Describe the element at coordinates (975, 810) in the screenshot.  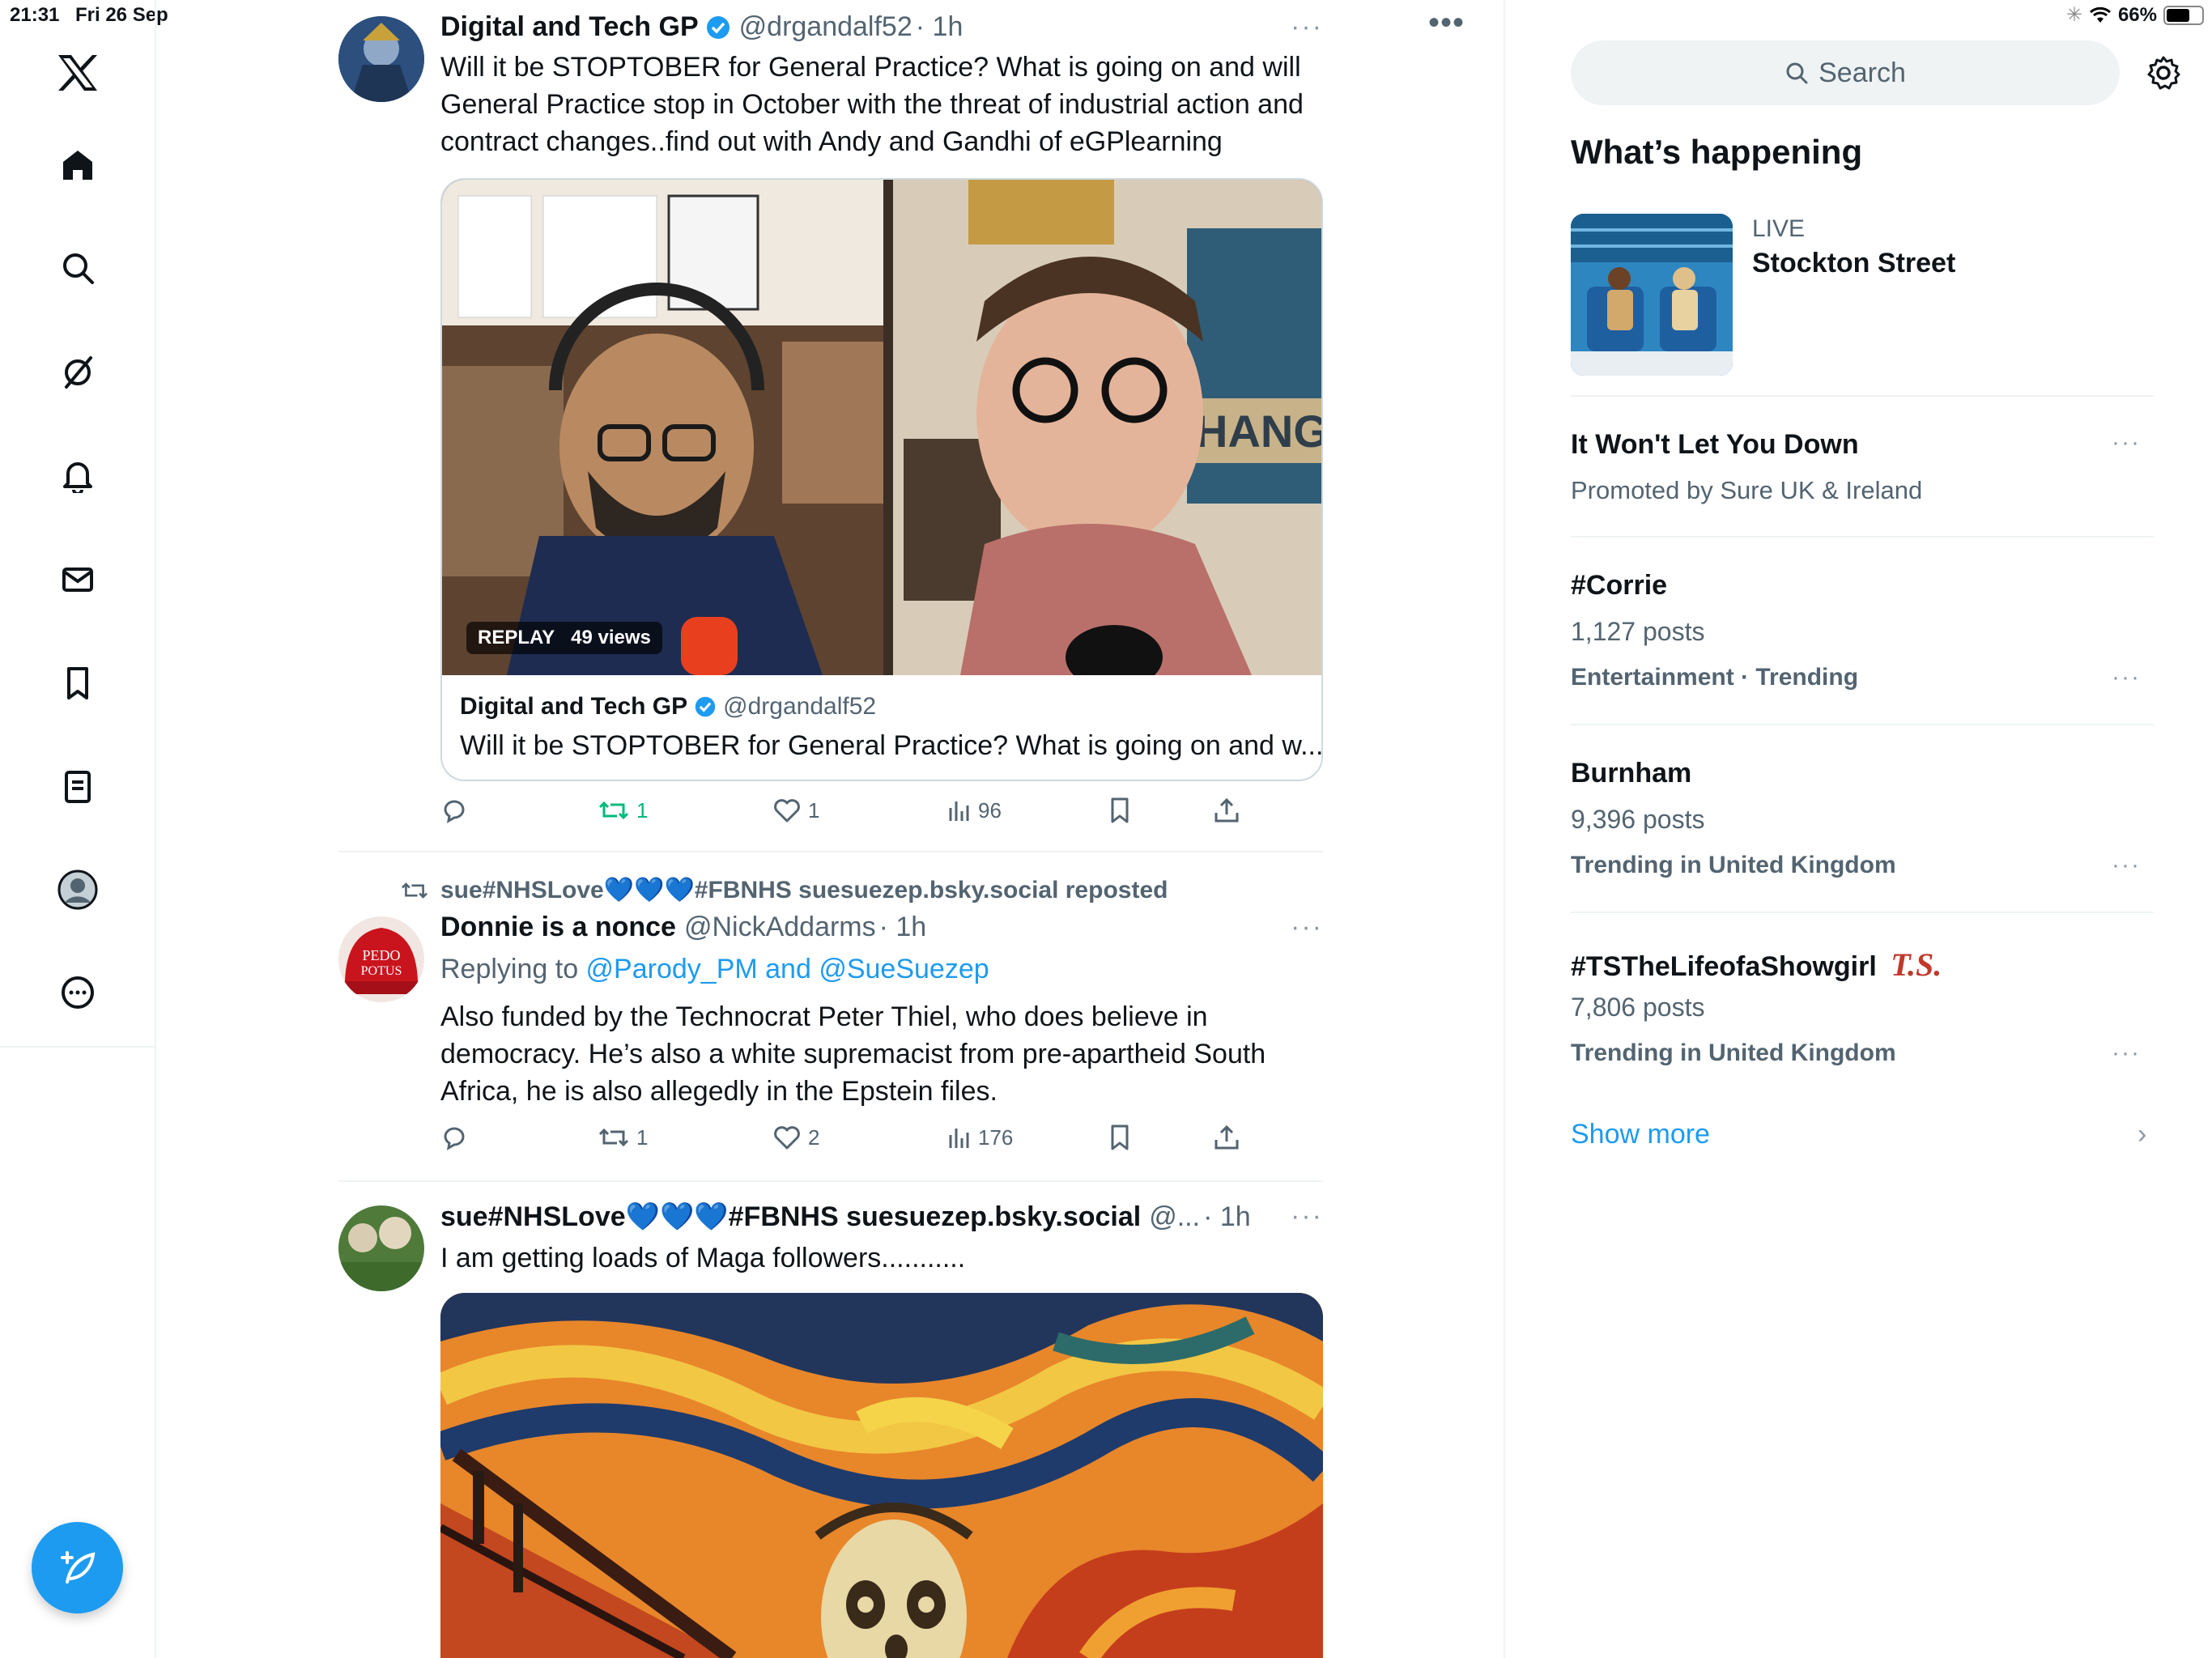
I see `views-button: 96` at that location.